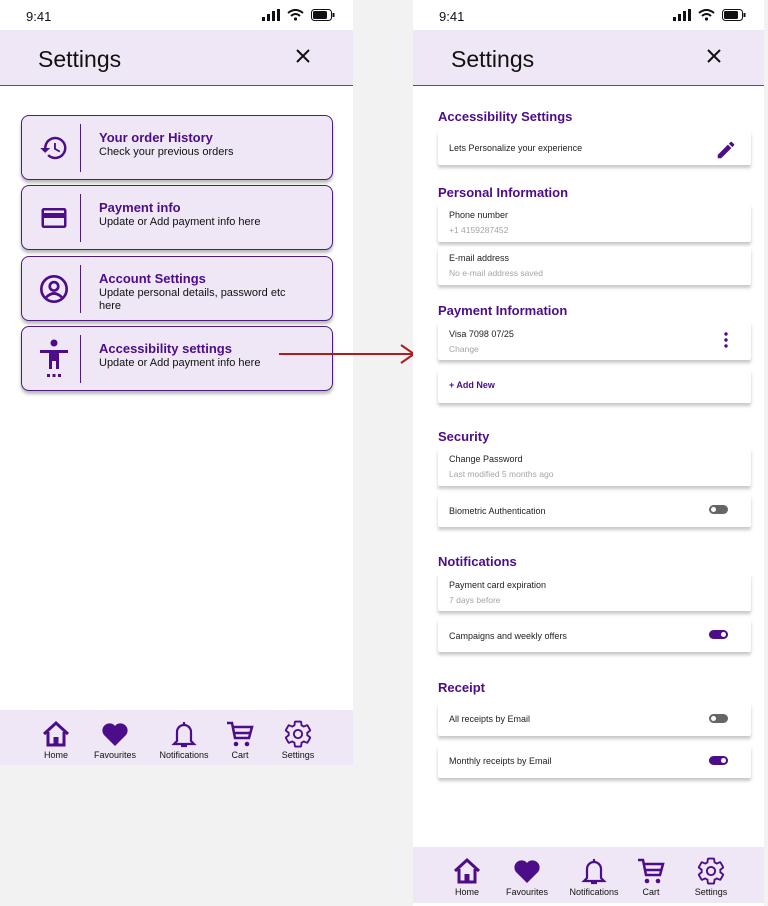  I want to click on all-receipts-toggle, so click(718, 718).